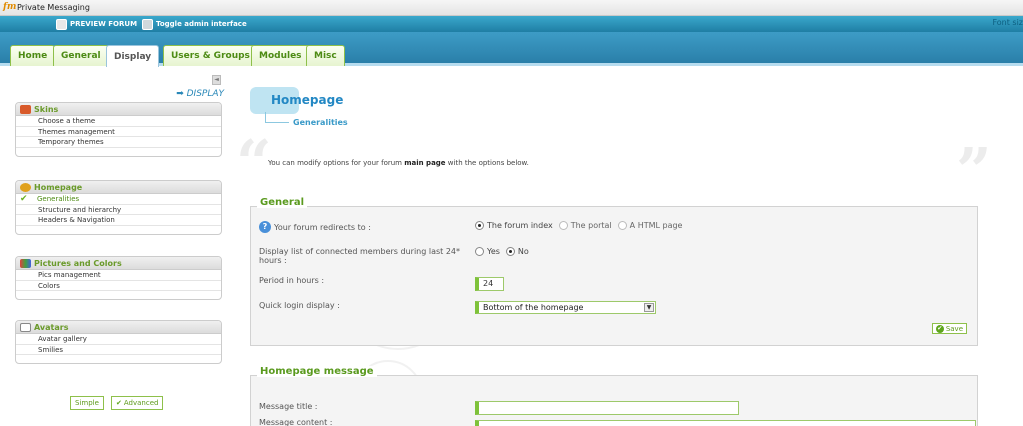 The height and width of the screenshot is (426, 1023). I want to click on menu-header-avatars: Avatars, so click(118, 327).